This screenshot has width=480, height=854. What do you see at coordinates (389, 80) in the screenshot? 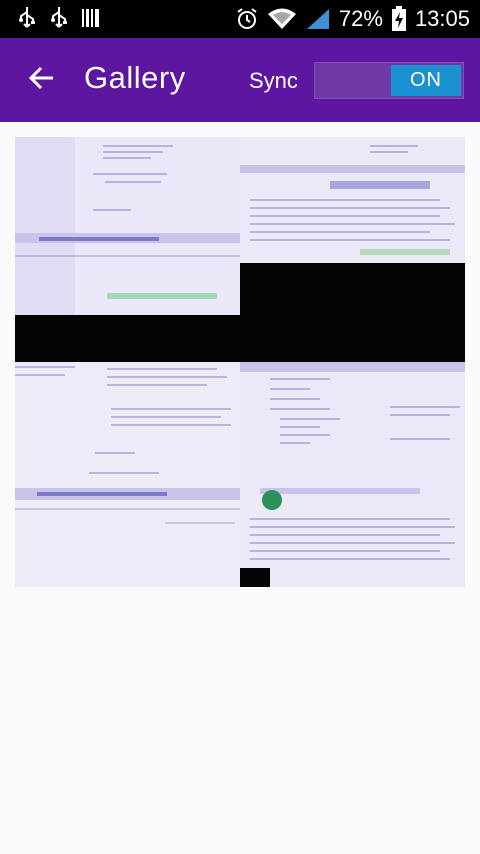
I see `sync-toggle: ON` at bounding box center [389, 80].